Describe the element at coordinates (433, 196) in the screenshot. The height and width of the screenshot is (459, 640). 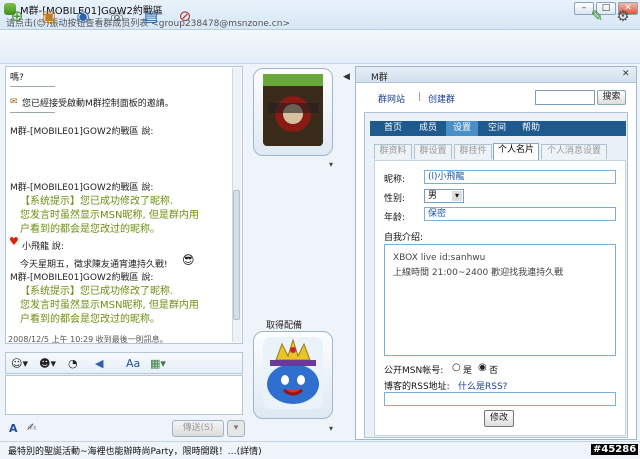
I see `gender-value: 男` at that location.